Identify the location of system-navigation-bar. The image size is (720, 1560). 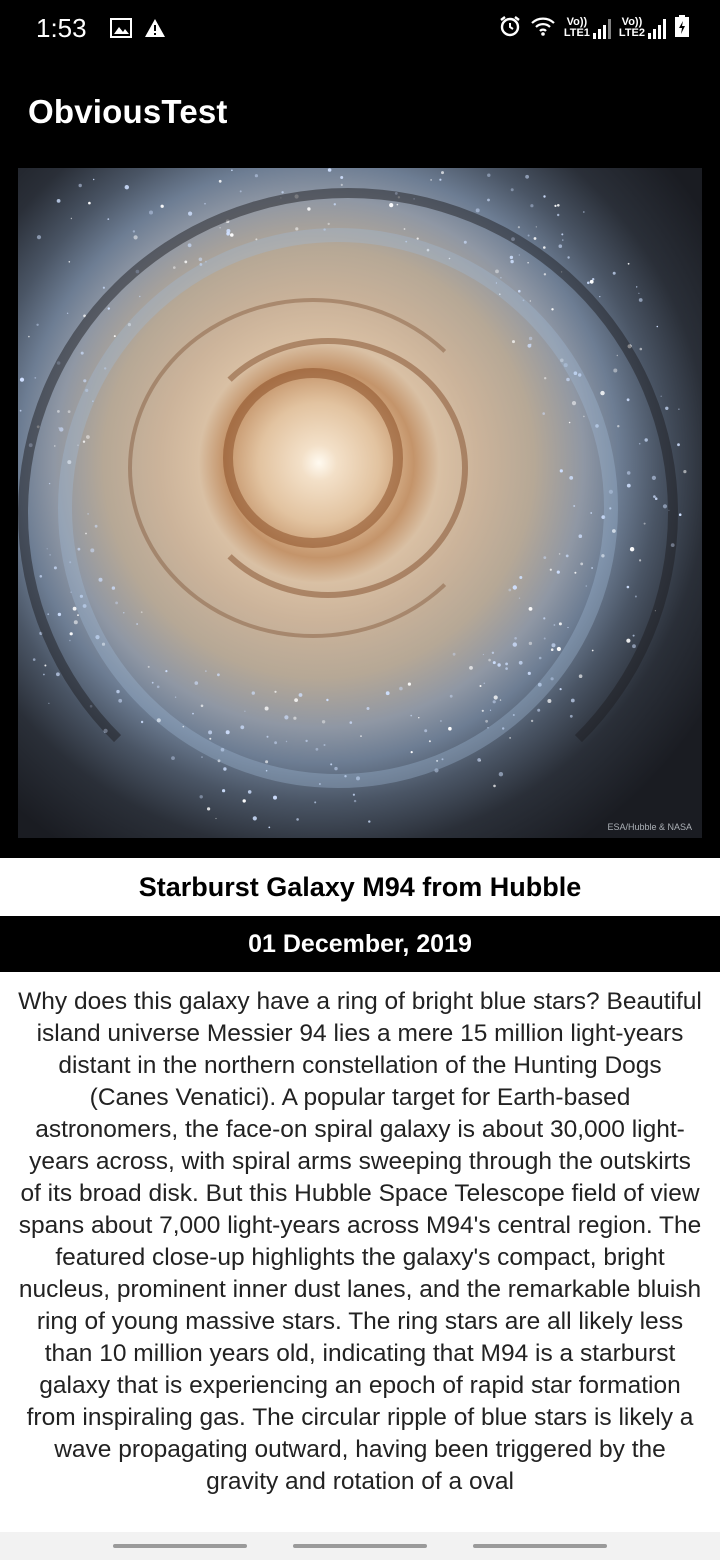
(360, 1546).